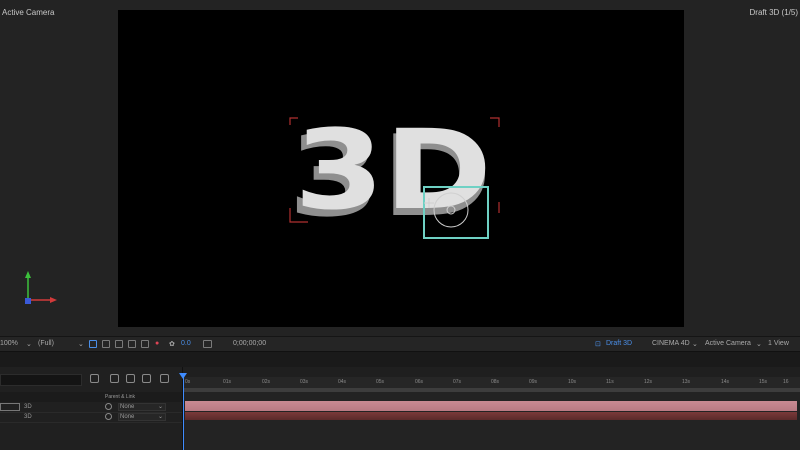 This screenshot has width=800, height=450. I want to click on grid-icon, so click(132, 344).